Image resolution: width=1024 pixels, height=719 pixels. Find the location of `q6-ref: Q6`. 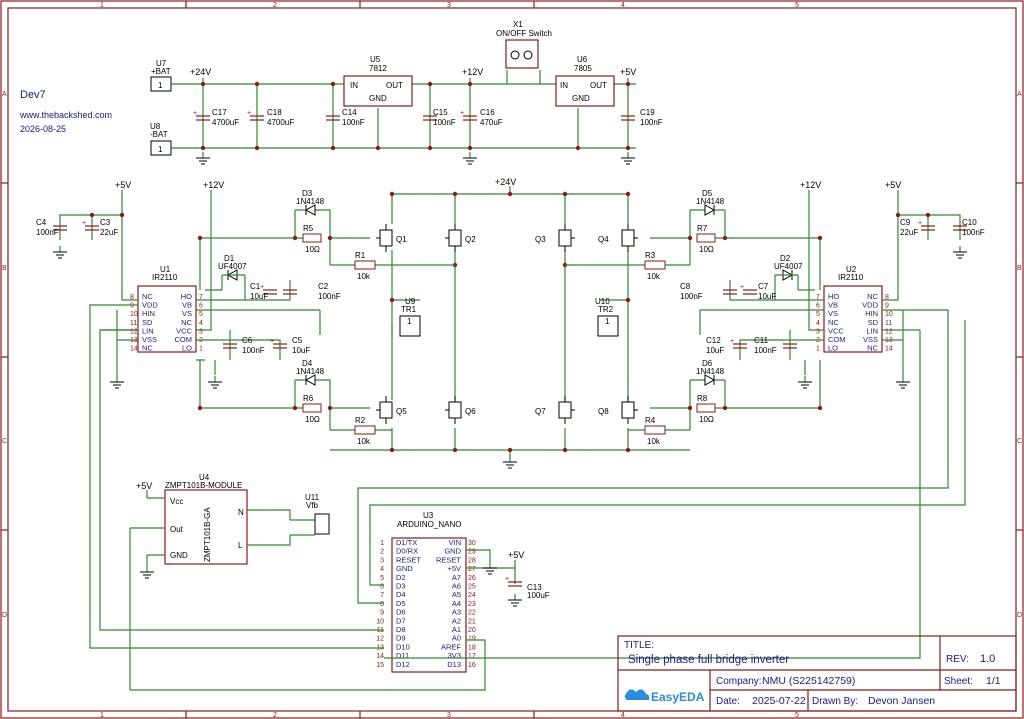

q6-ref: Q6 is located at coordinates (470, 411).